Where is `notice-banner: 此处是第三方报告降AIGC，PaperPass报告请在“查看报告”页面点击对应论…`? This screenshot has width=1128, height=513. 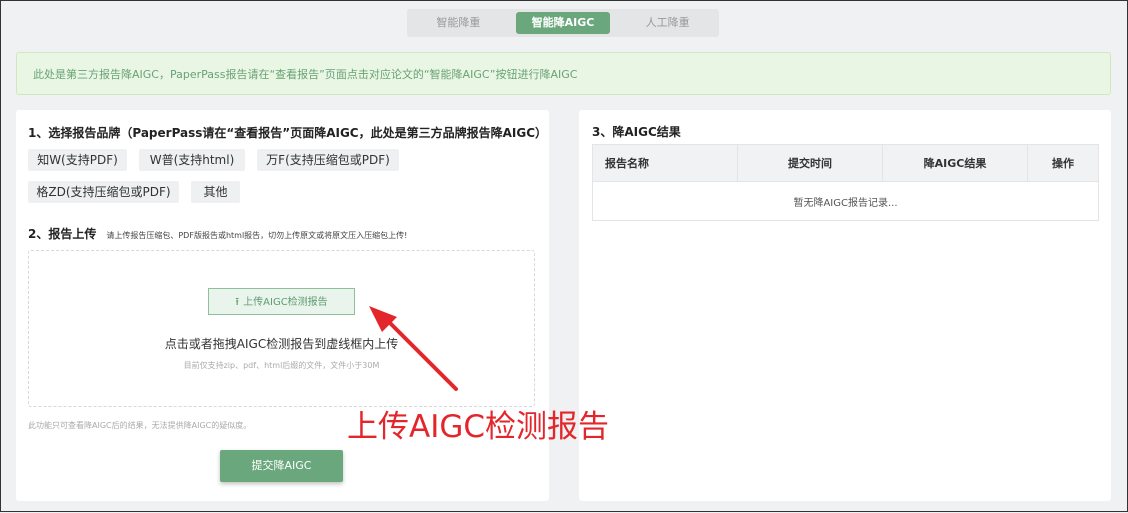 notice-banner: 此处是第三方报告降AIGC，PaperPass报告请在“查看报告”页面点击对应论… is located at coordinates (563, 73).